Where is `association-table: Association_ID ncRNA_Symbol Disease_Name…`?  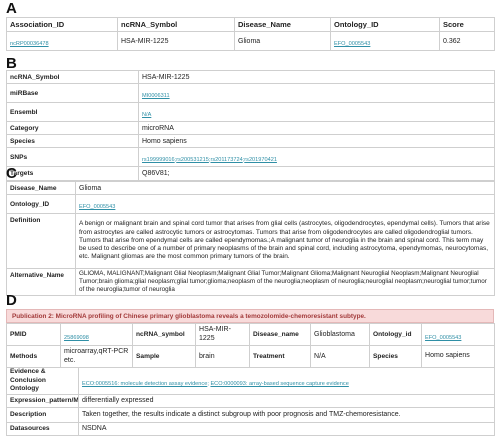
association-table: Association_ID ncRNA_Symbol Disease_Name… is located at coordinates (250, 34).